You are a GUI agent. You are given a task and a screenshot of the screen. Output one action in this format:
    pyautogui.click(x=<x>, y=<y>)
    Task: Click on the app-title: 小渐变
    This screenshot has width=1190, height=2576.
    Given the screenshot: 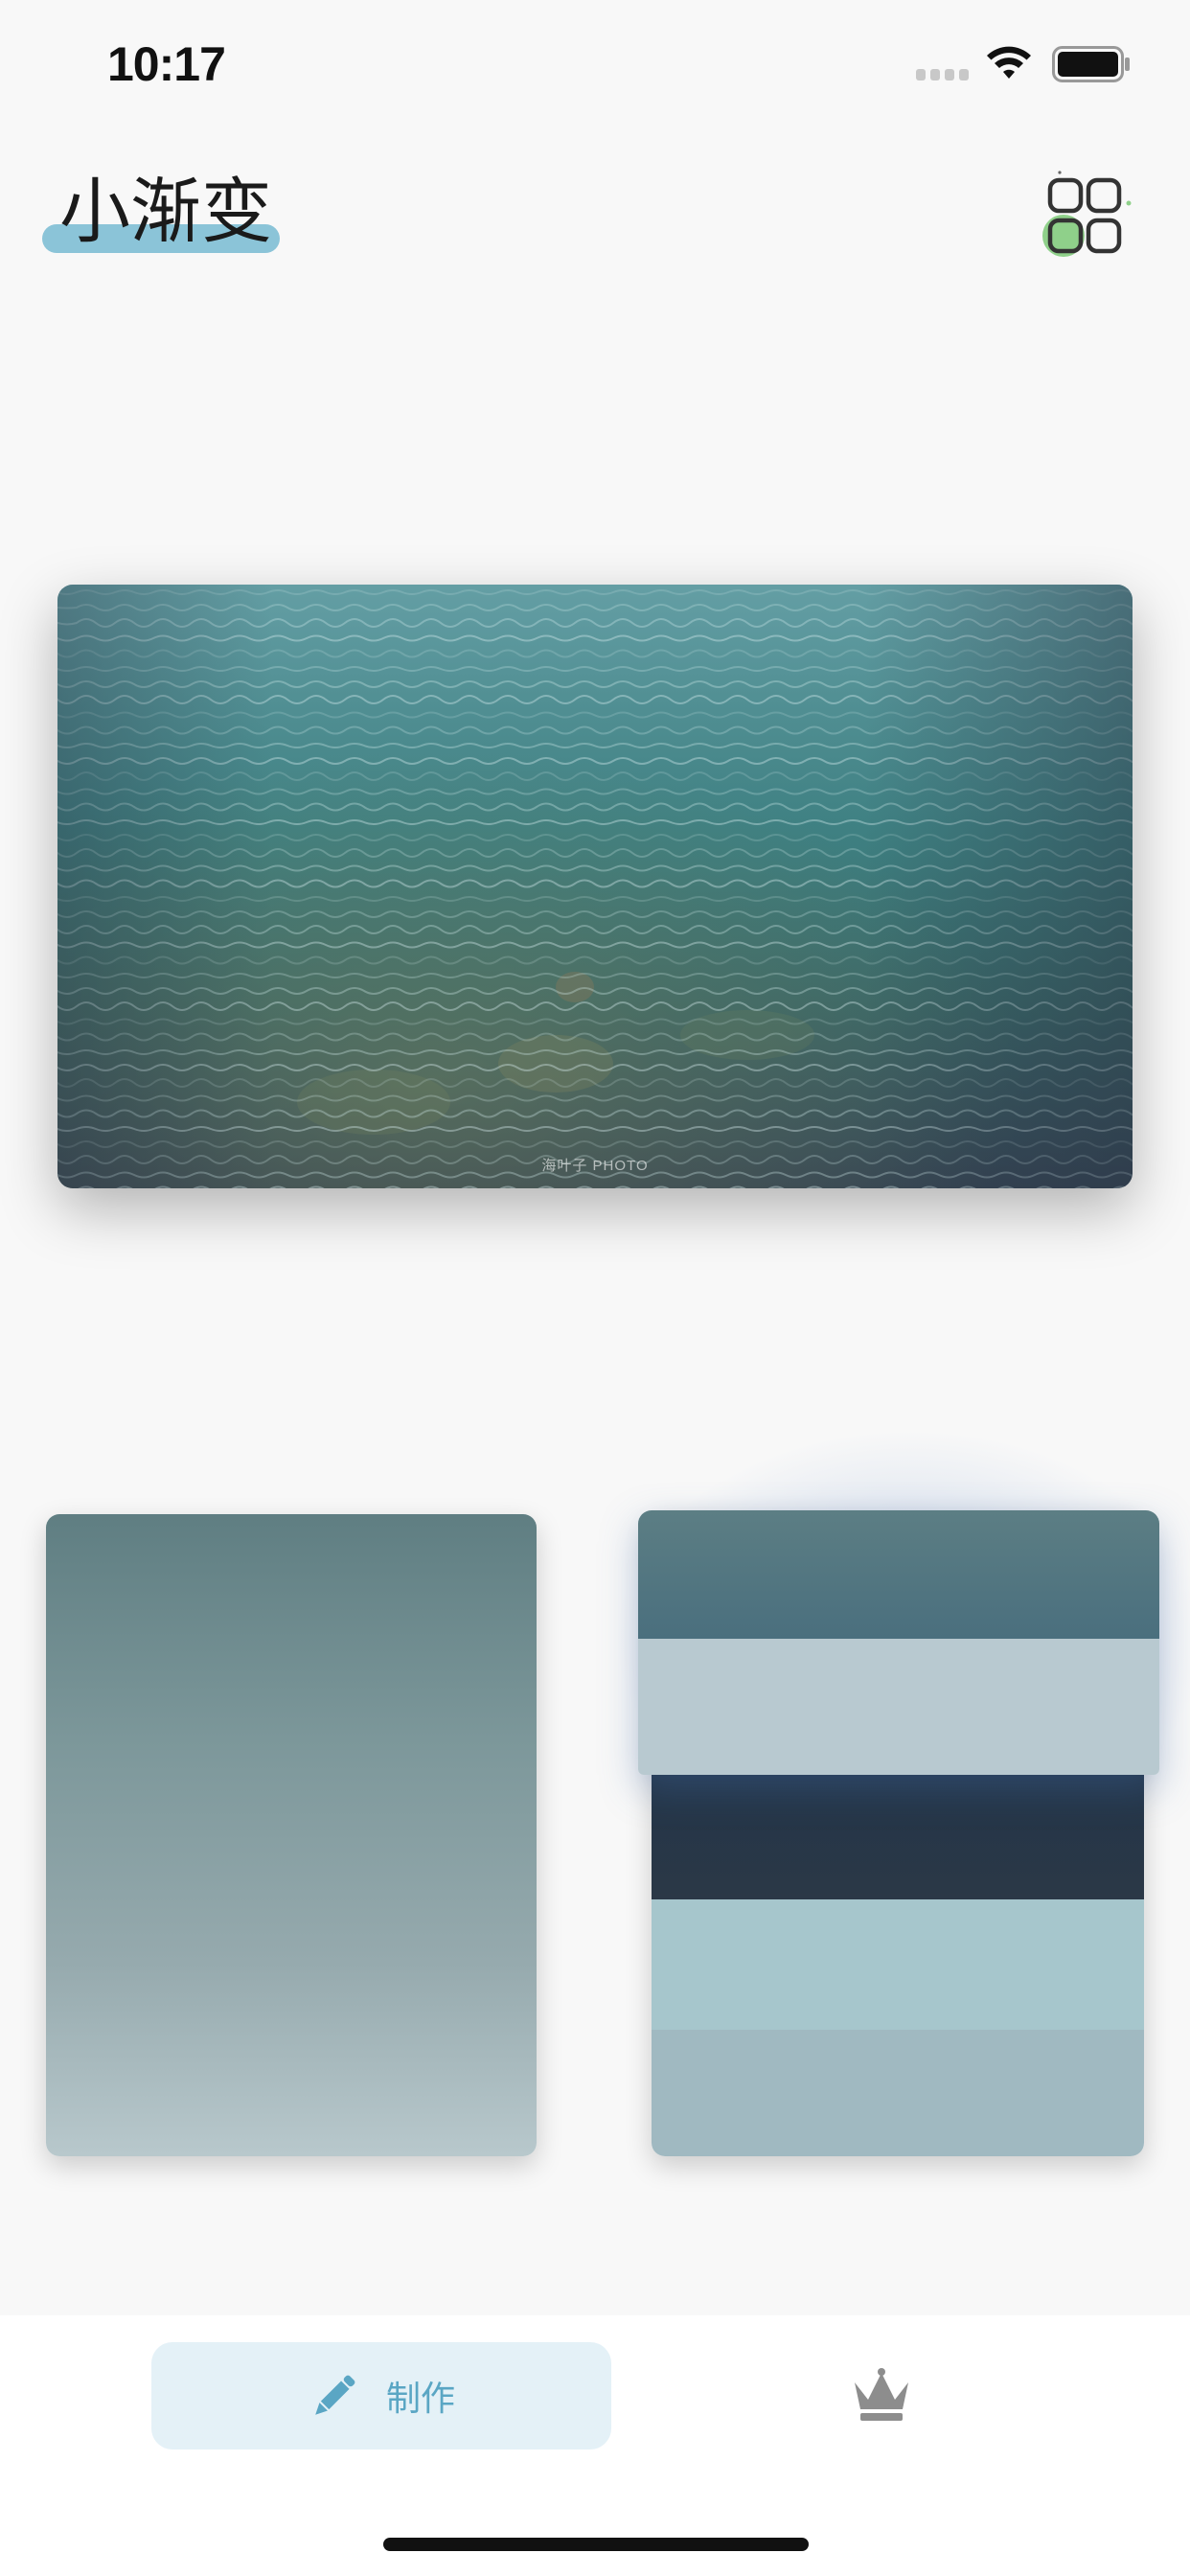 What is the action you would take?
    pyautogui.click(x=162, y=216)
    